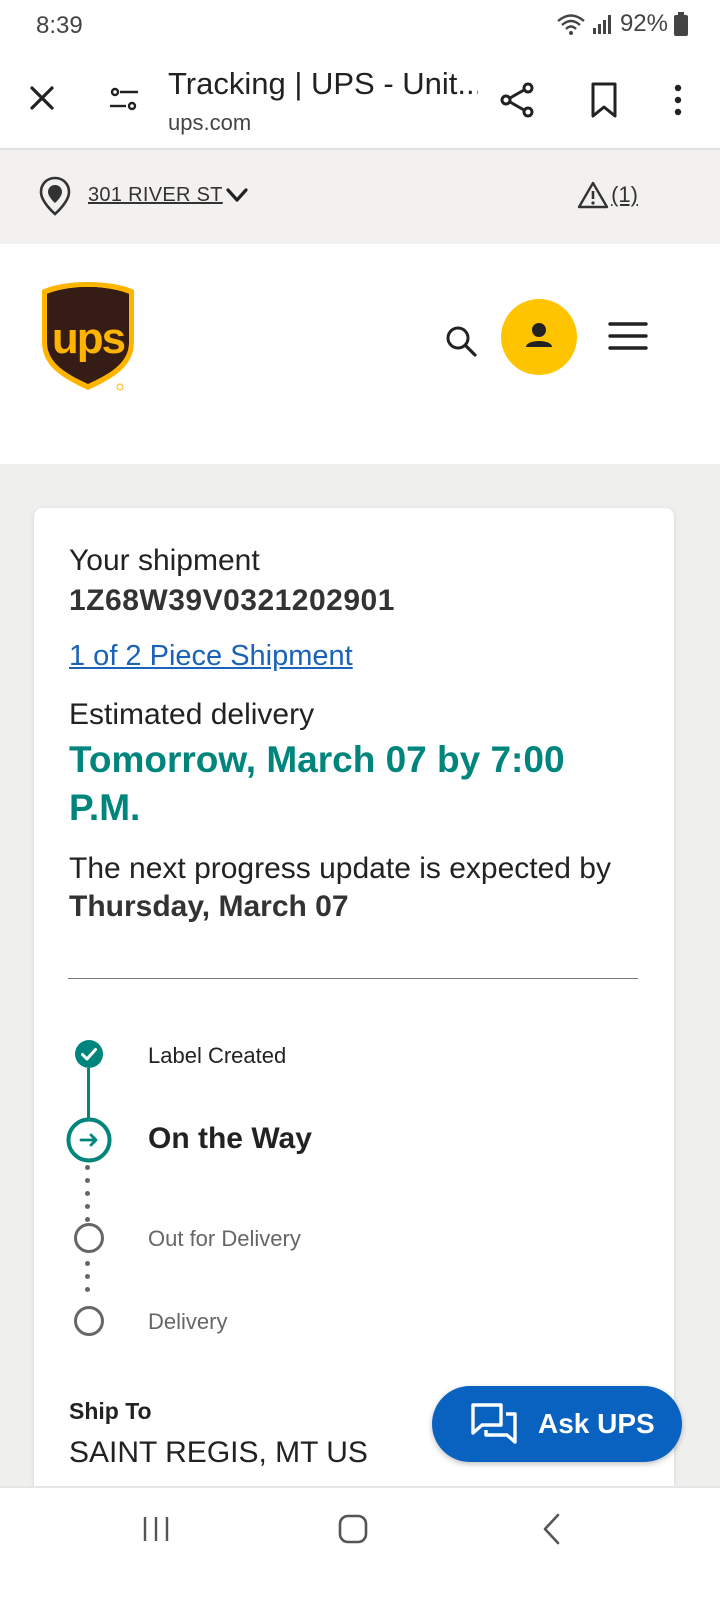 This screenshot has height=1600, width=720. I want to click on timeline-step-label: Delivery, so click(188, 1321).